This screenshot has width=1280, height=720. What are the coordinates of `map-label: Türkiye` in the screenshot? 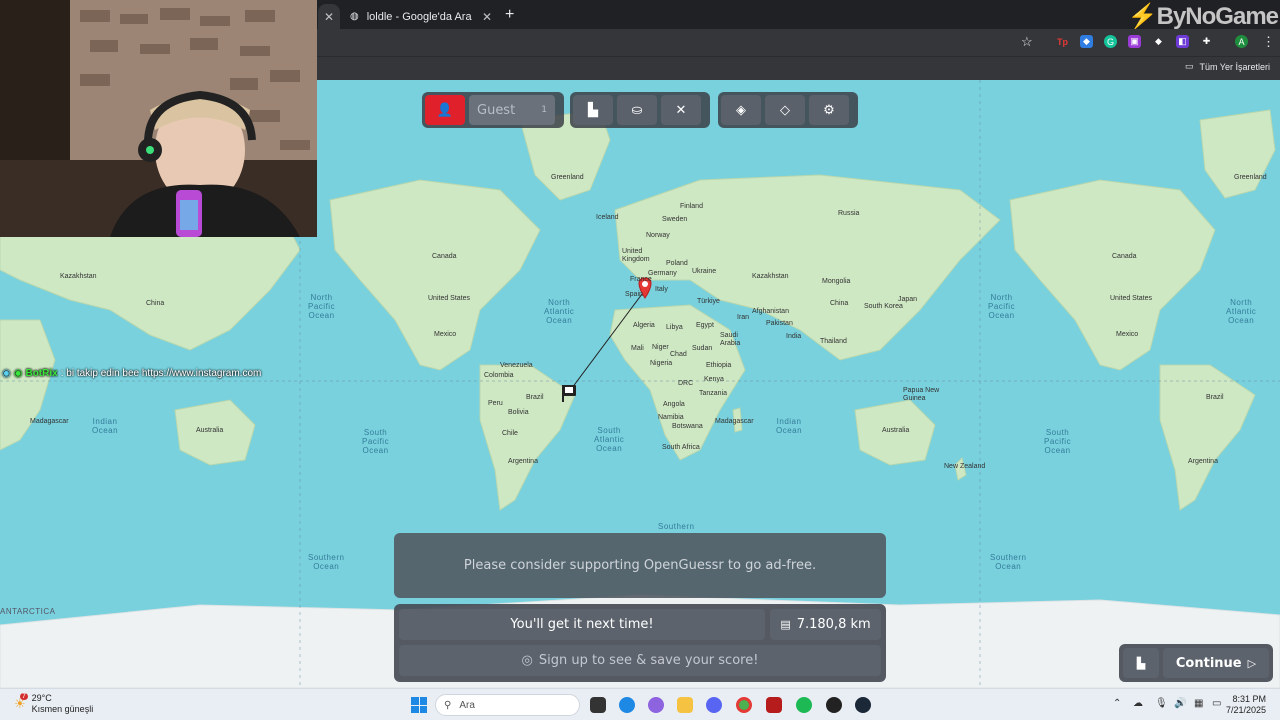 It's located at (708, 301).